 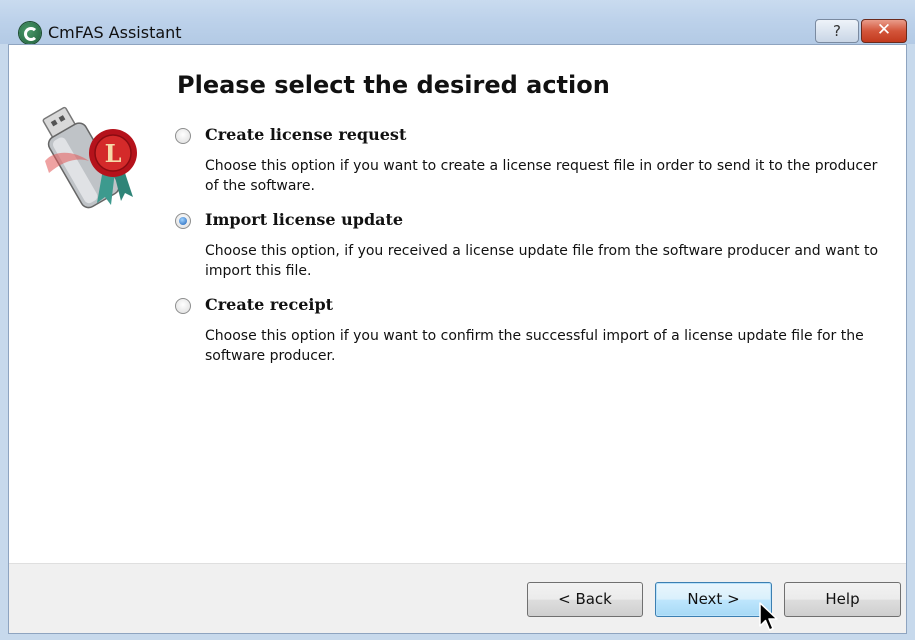 I want to click on radio-create-receipt, so click(x=183, y=306).